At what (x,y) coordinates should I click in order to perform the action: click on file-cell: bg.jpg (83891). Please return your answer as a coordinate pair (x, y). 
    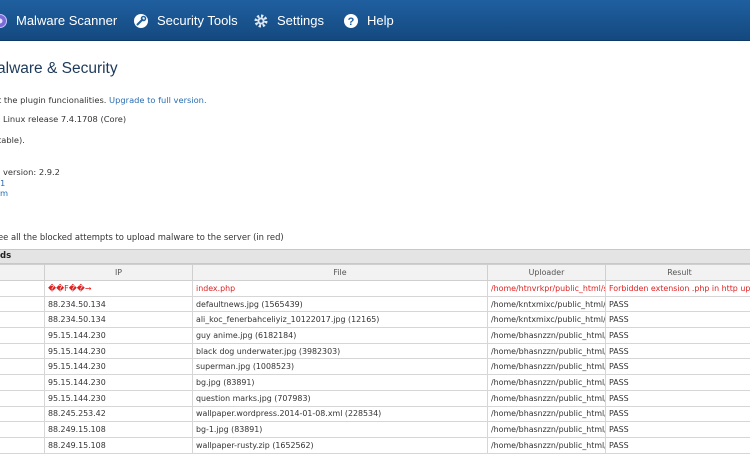
    Looking at the image, I should click on (340, 382).